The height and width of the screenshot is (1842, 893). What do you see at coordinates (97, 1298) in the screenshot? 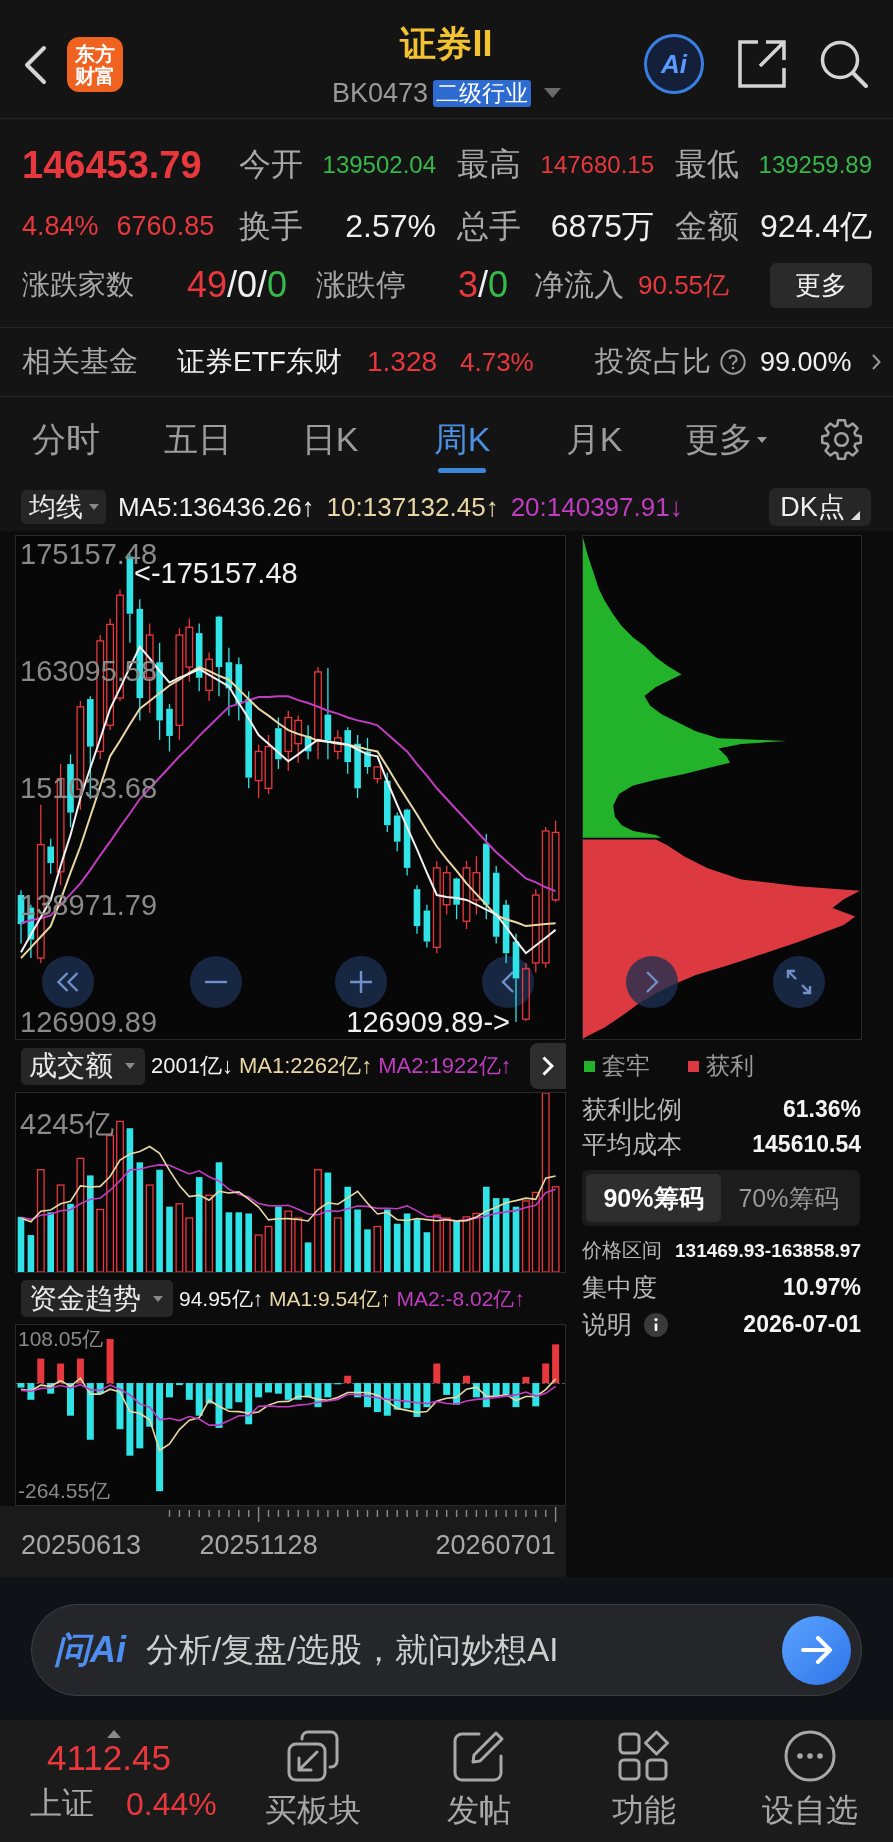
I see `indicator-selector: 资金趋势` at bounding box center [97, 1298].